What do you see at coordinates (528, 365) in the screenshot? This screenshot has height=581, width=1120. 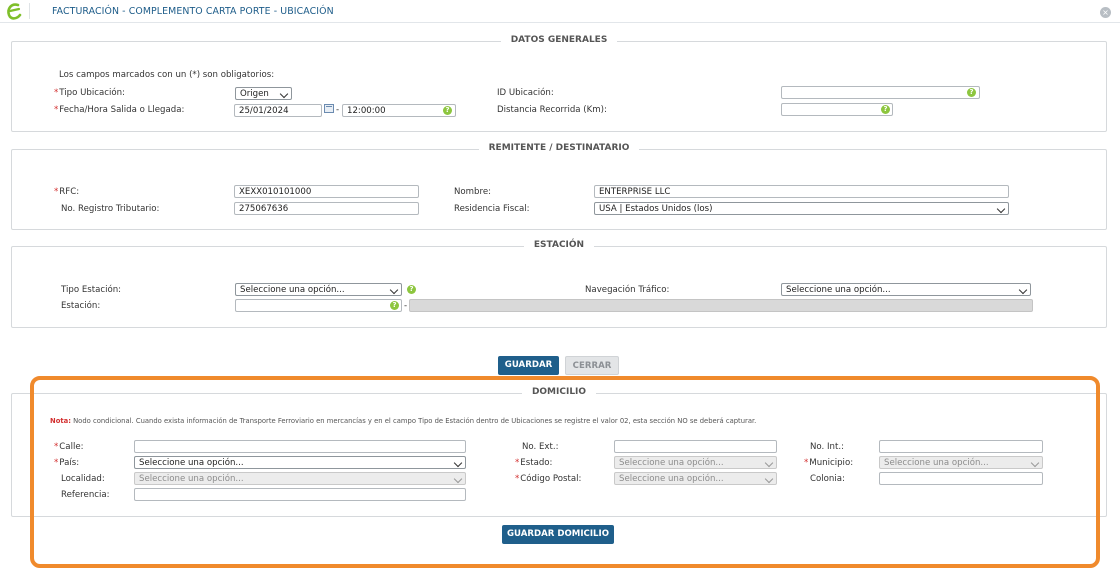 I see `guardar-button: GUARDAR` at bounding box center [528, 365].